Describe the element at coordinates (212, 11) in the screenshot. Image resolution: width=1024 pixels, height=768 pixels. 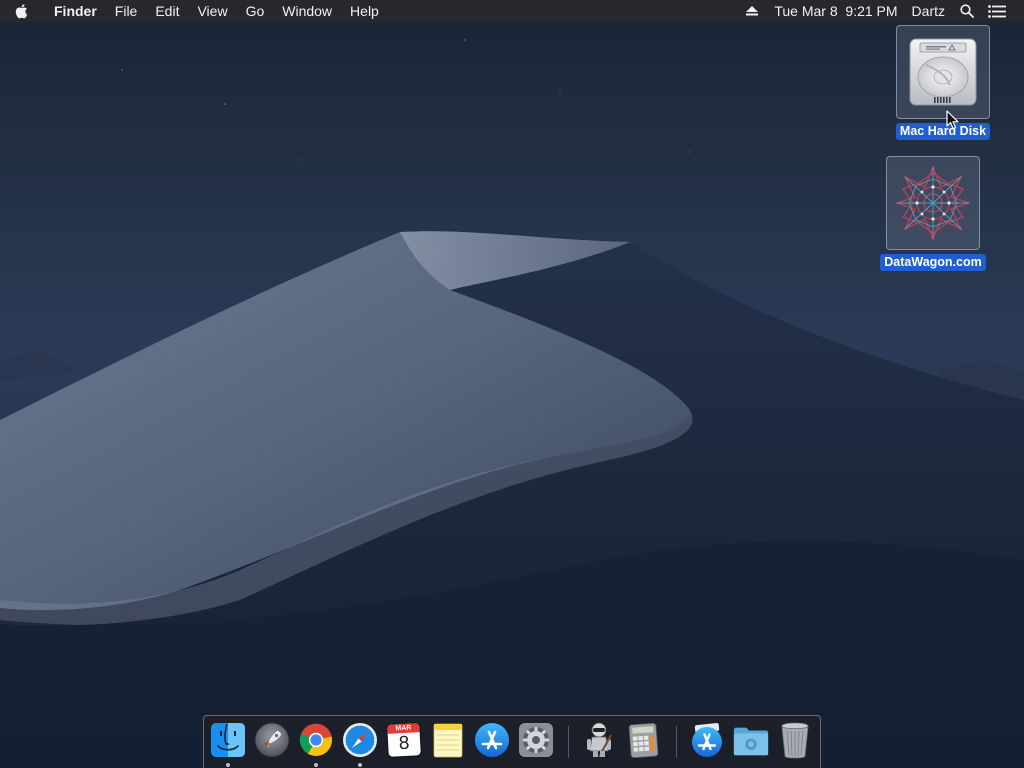
I see `menu-view: View` at that location.